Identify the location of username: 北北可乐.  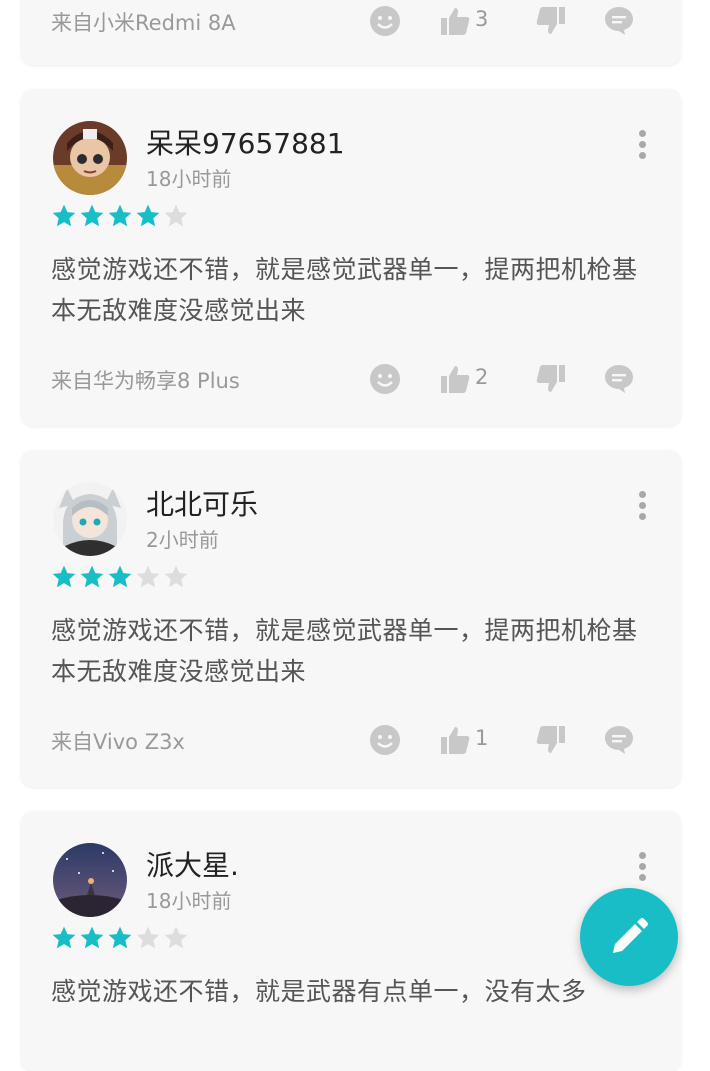
(202, 503).